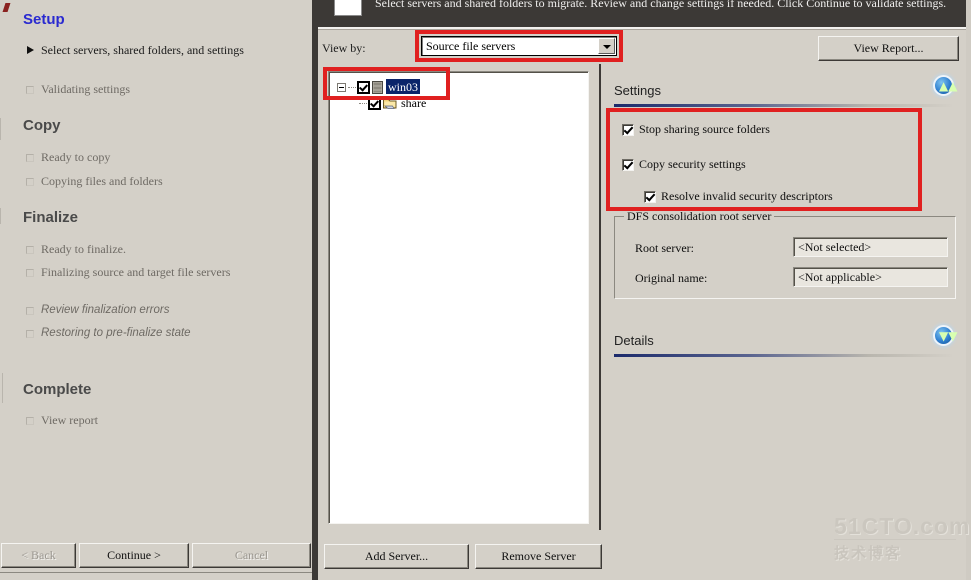  I want to click on cancel-button: Cancel, so click(251, 555).